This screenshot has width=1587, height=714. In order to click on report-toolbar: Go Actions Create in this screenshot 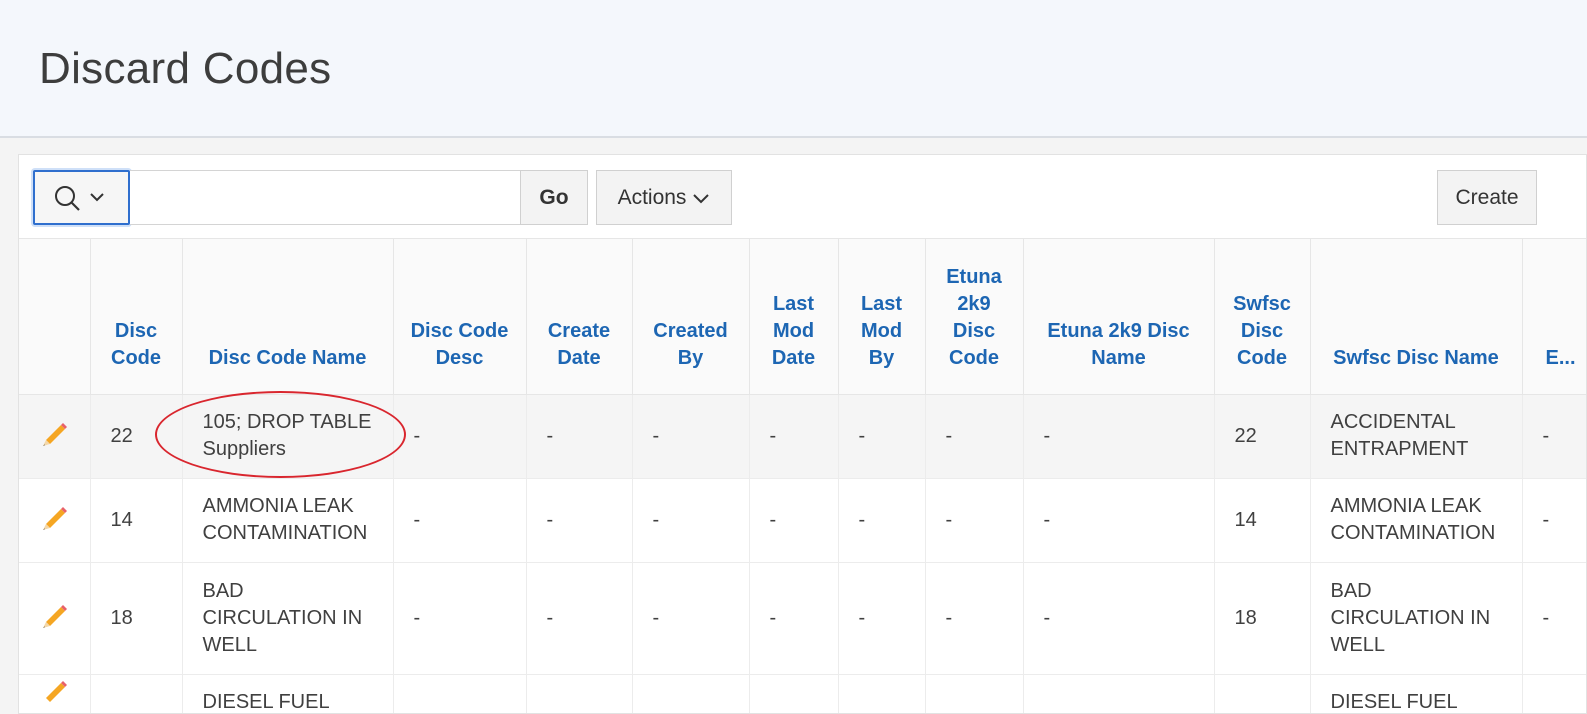, I will do `click(802, 197)`.